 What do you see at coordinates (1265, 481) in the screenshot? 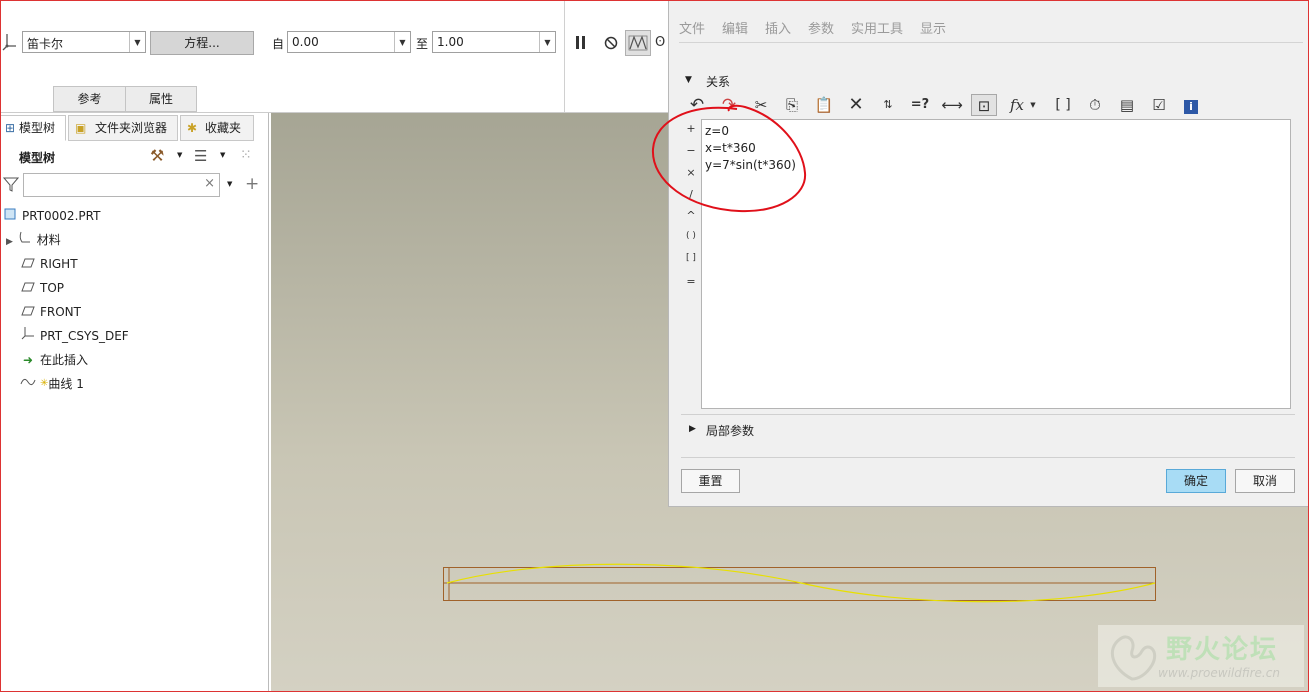
I see `cancel-button: 取消` at bounding box center [1265, 481].